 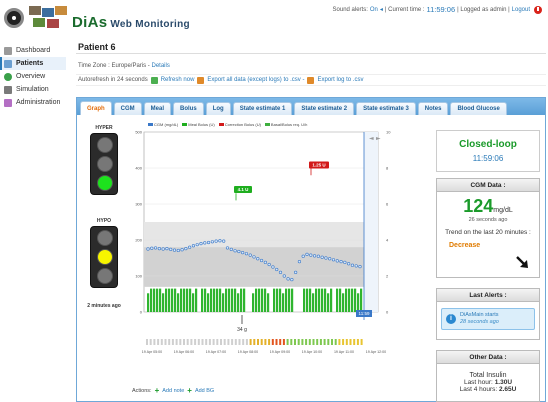 What do you see at coordinates (488, 220) in the screenshot?
I see `cgm-ago: 26 seconds ago` at bounding box center [488, 220].